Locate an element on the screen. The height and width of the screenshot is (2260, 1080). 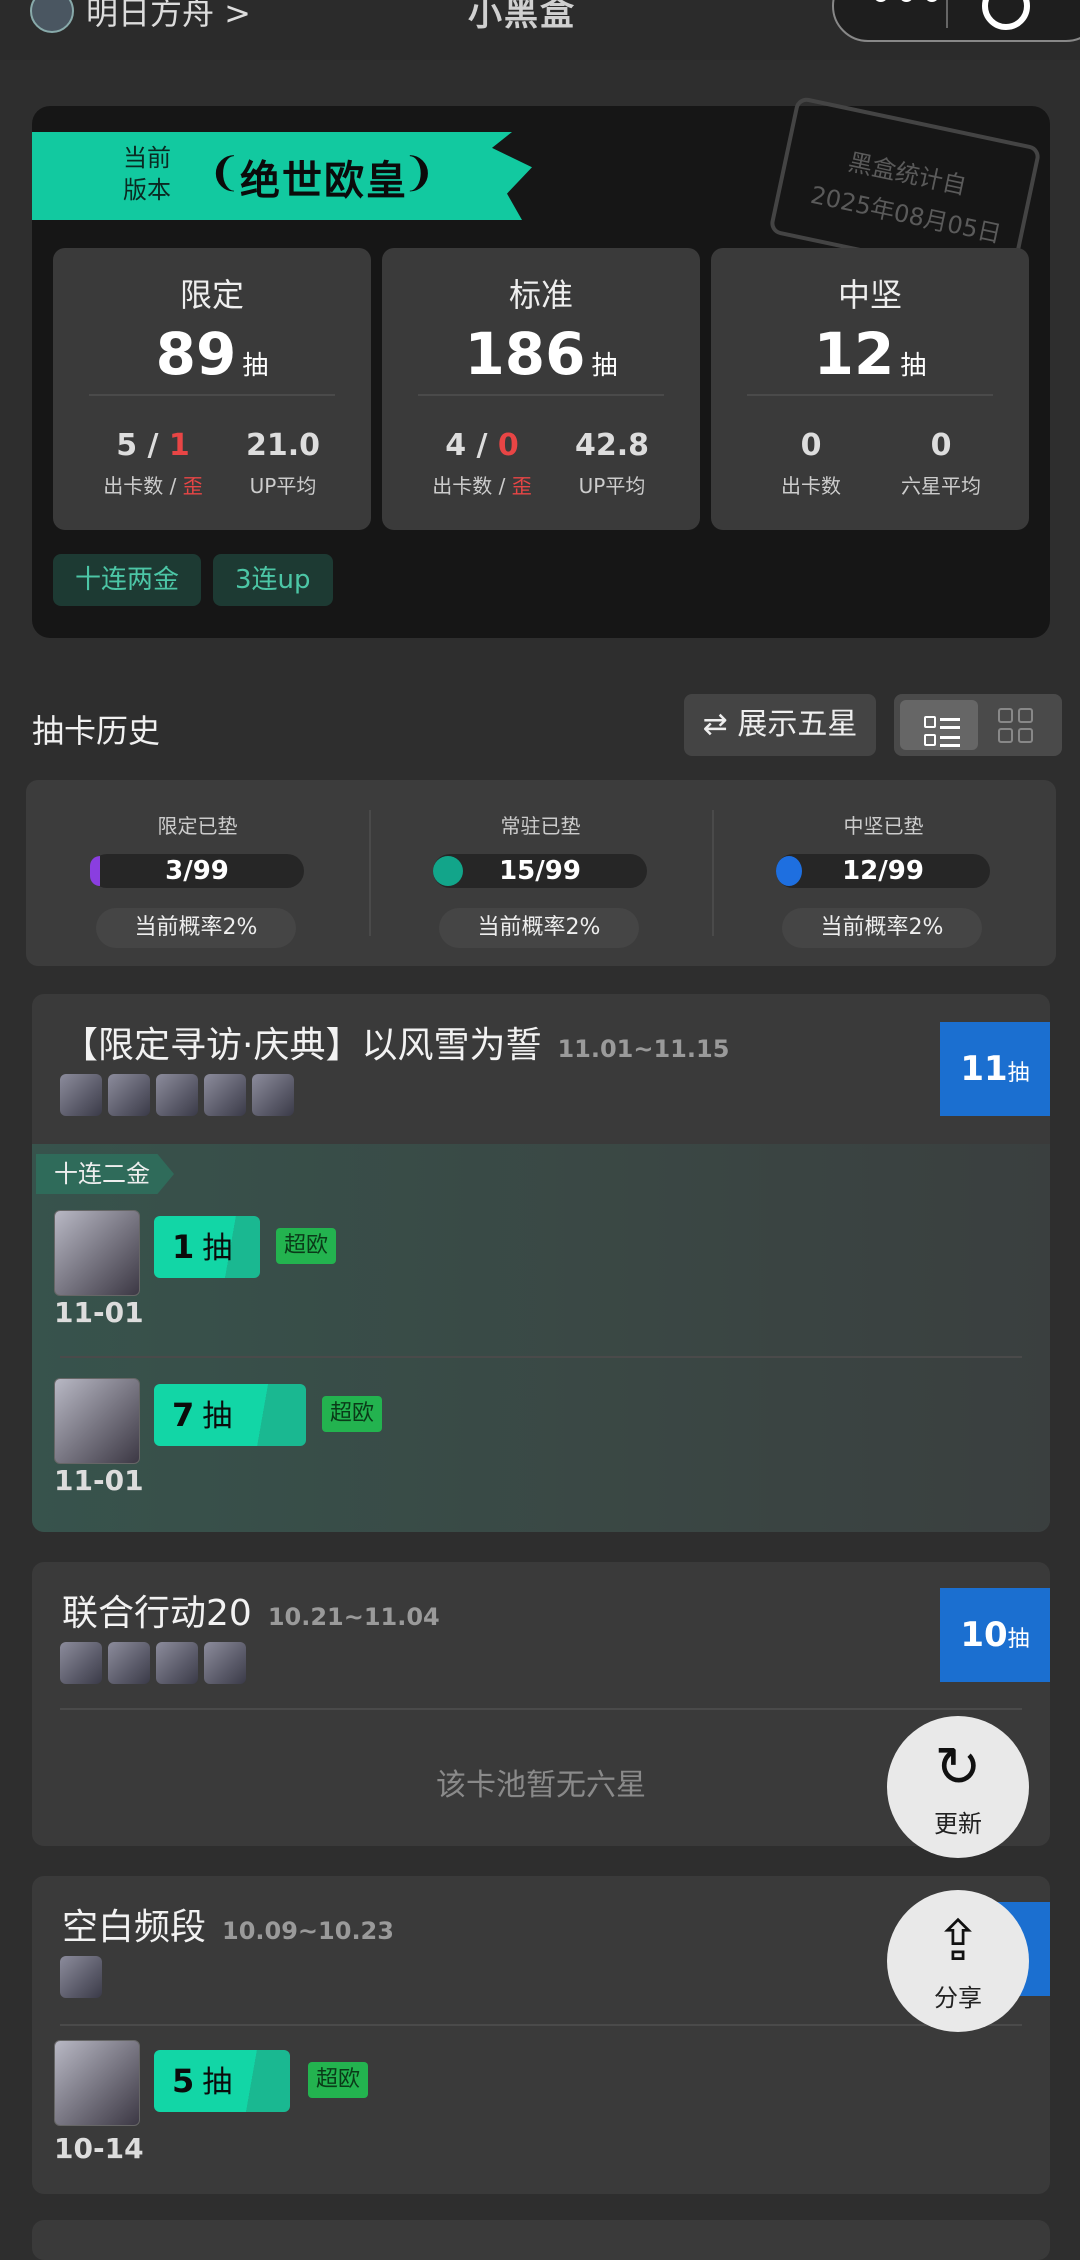
pity-value: 15/99 is located at coordinates (540, 871).